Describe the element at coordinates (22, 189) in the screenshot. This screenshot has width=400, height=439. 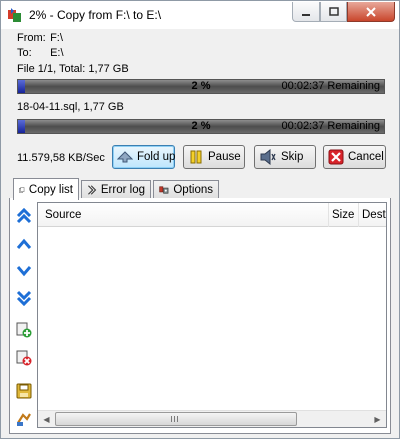
I see `copy-list-icon` at that location.